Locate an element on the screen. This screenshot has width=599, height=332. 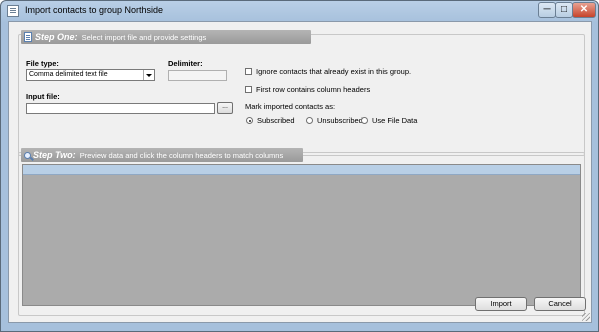
delimiter-field is located at coordinates (197, 75).